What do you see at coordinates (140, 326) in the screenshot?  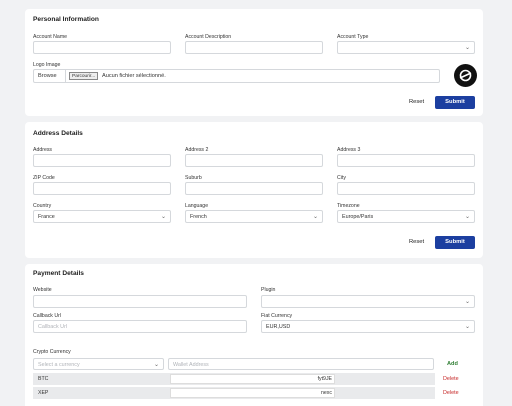 I see `callback-url-input: Callback Url` at bounding box center [140, 326].